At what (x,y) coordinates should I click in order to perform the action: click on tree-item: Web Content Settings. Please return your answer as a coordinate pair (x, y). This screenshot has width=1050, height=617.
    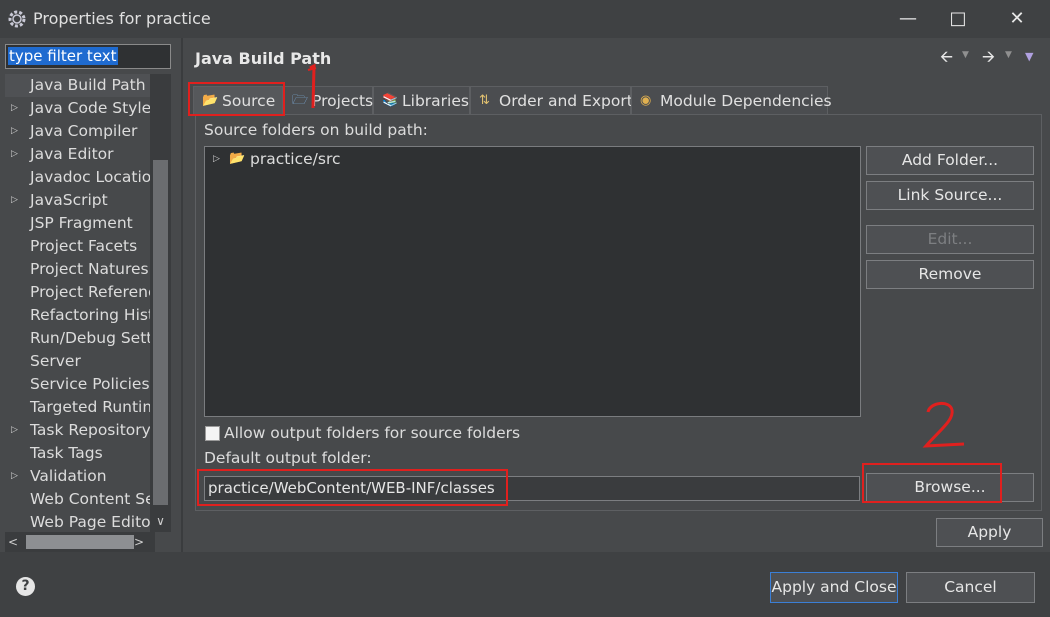
    Looking at the image, I should click on (77, 499).